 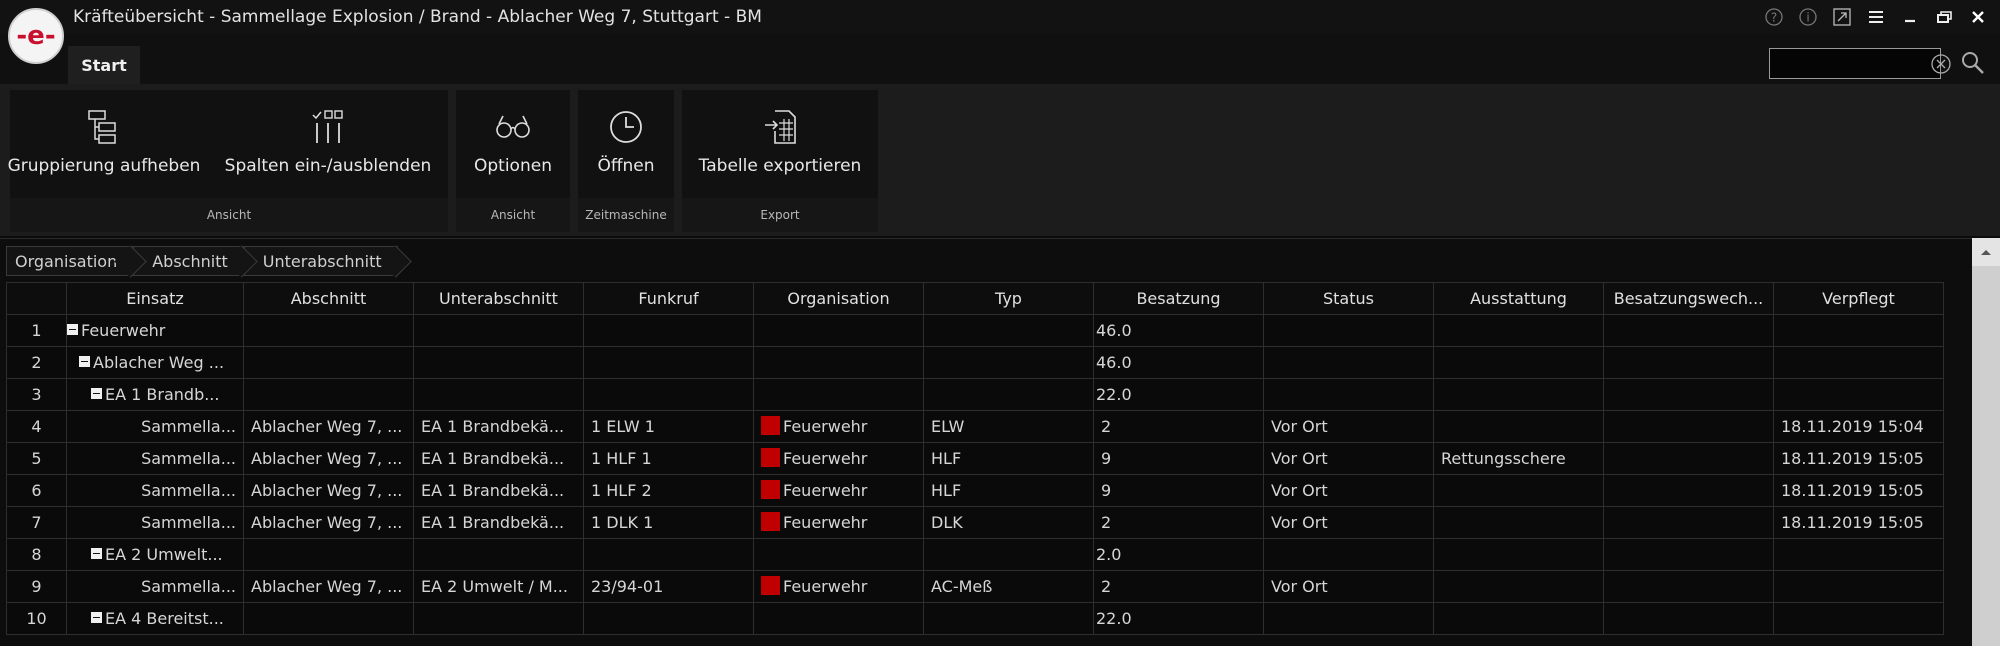 I want to click on column-header-besatzung: Besatzung, so click(x=1178, y=298).